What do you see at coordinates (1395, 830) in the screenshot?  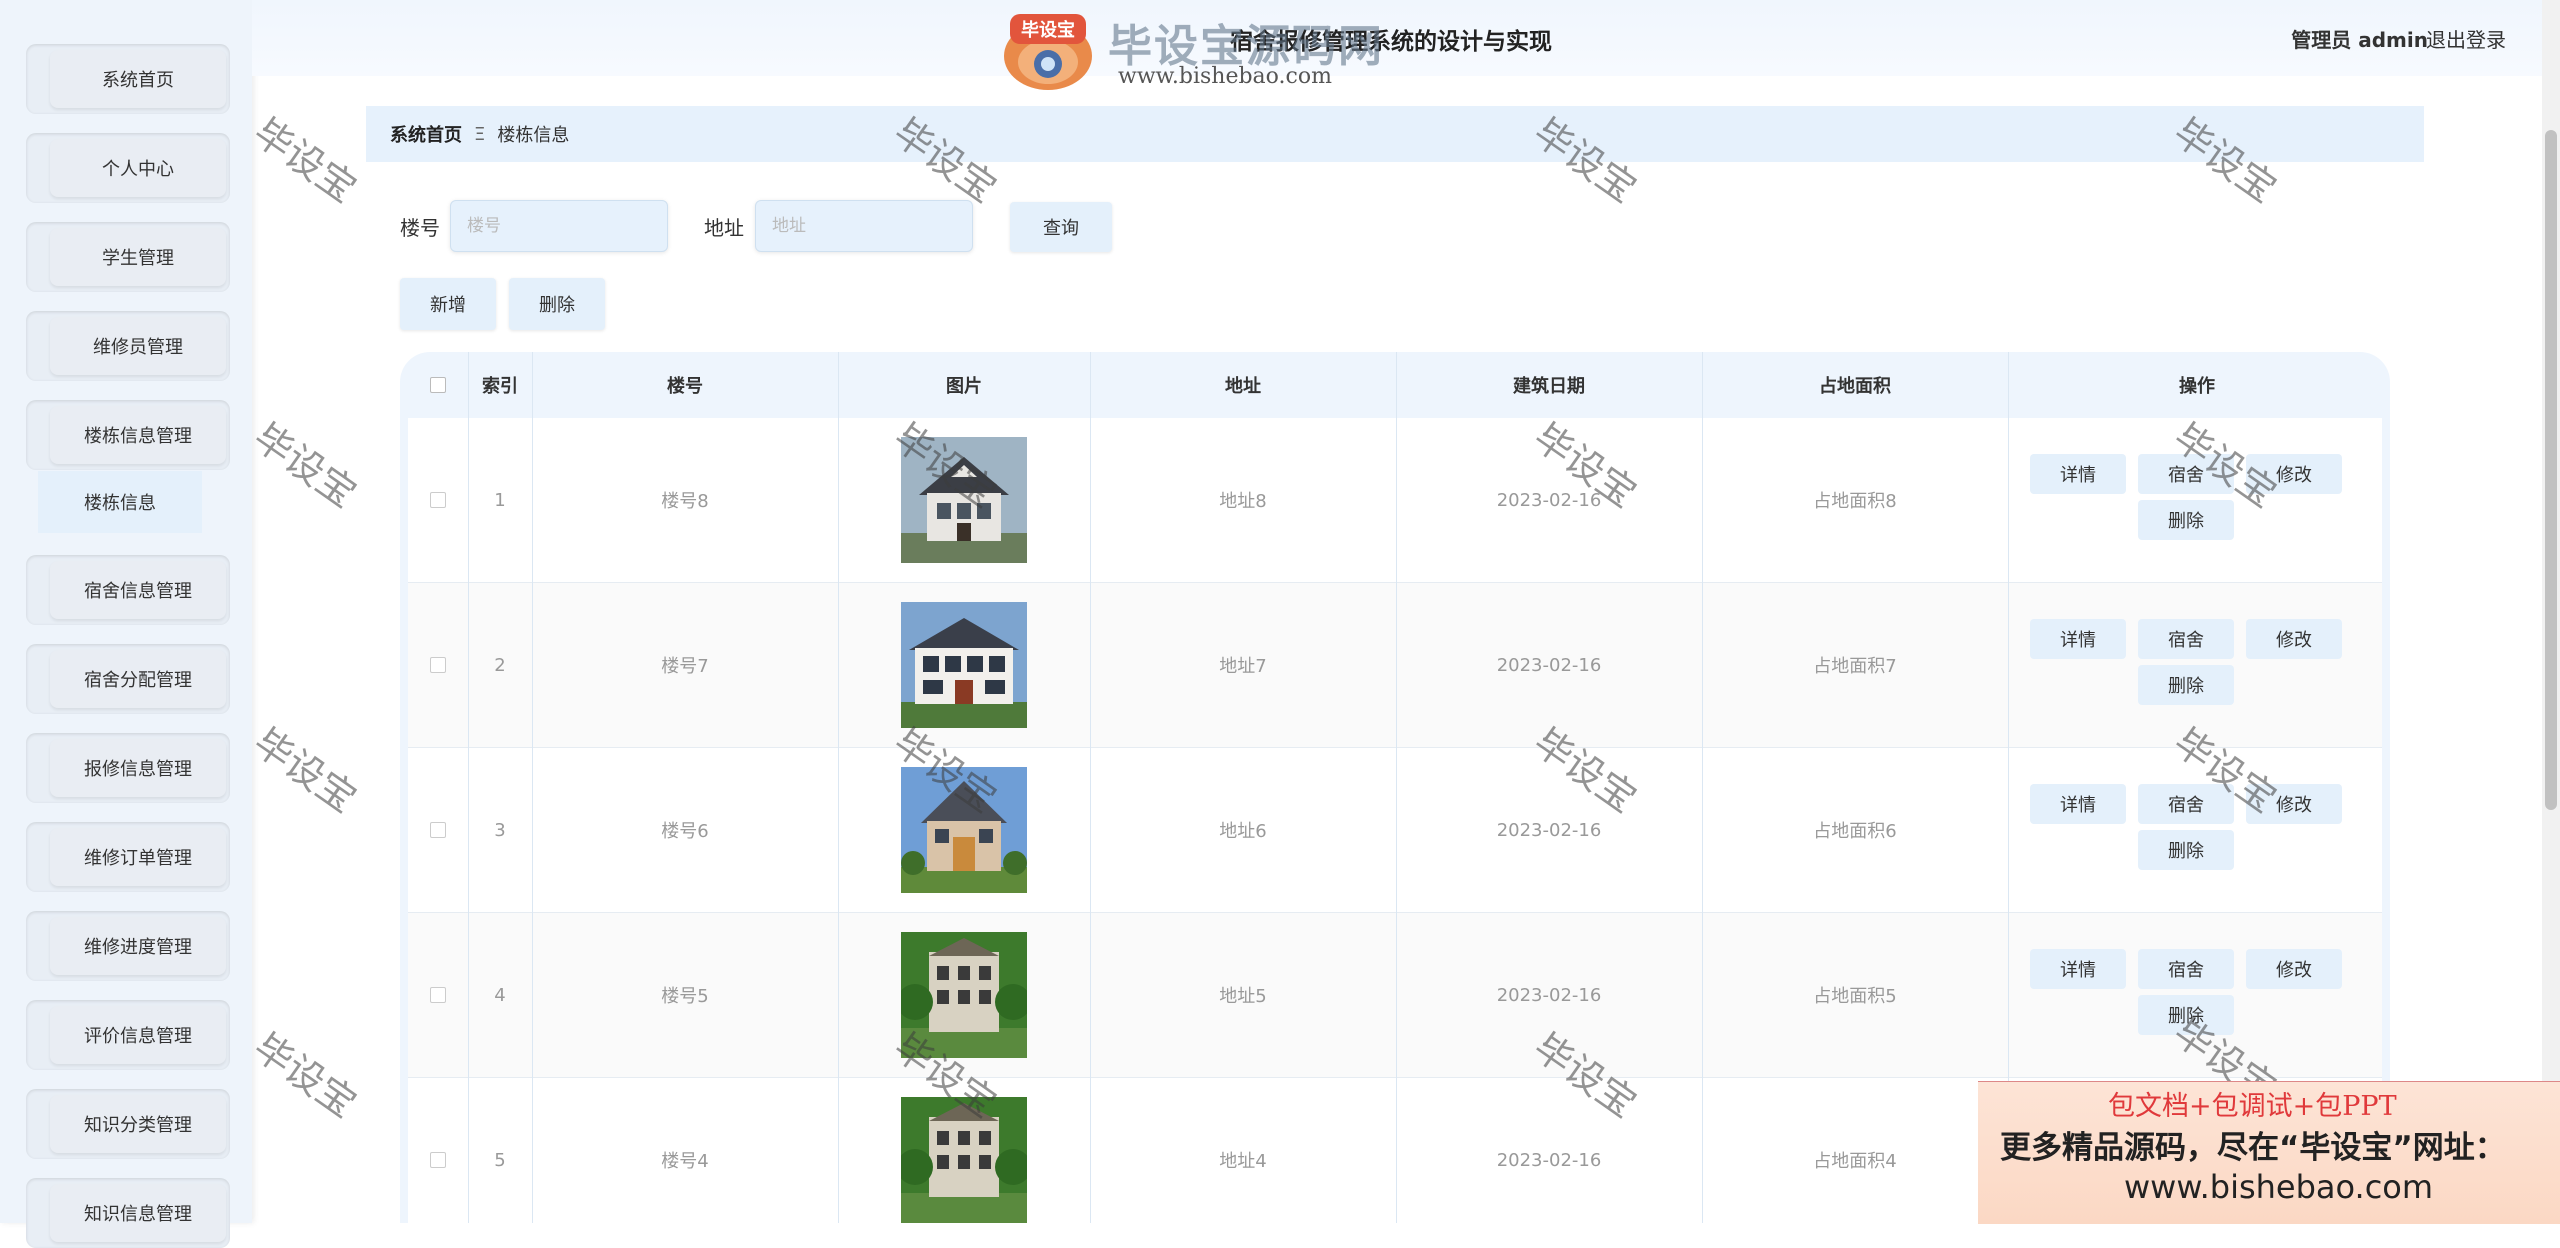 I see `table-row: 3 楼号6 地址6 2023-02-16 占地面积6 详情 宿舍 修改 删除` at bounding box center [1395, 830].